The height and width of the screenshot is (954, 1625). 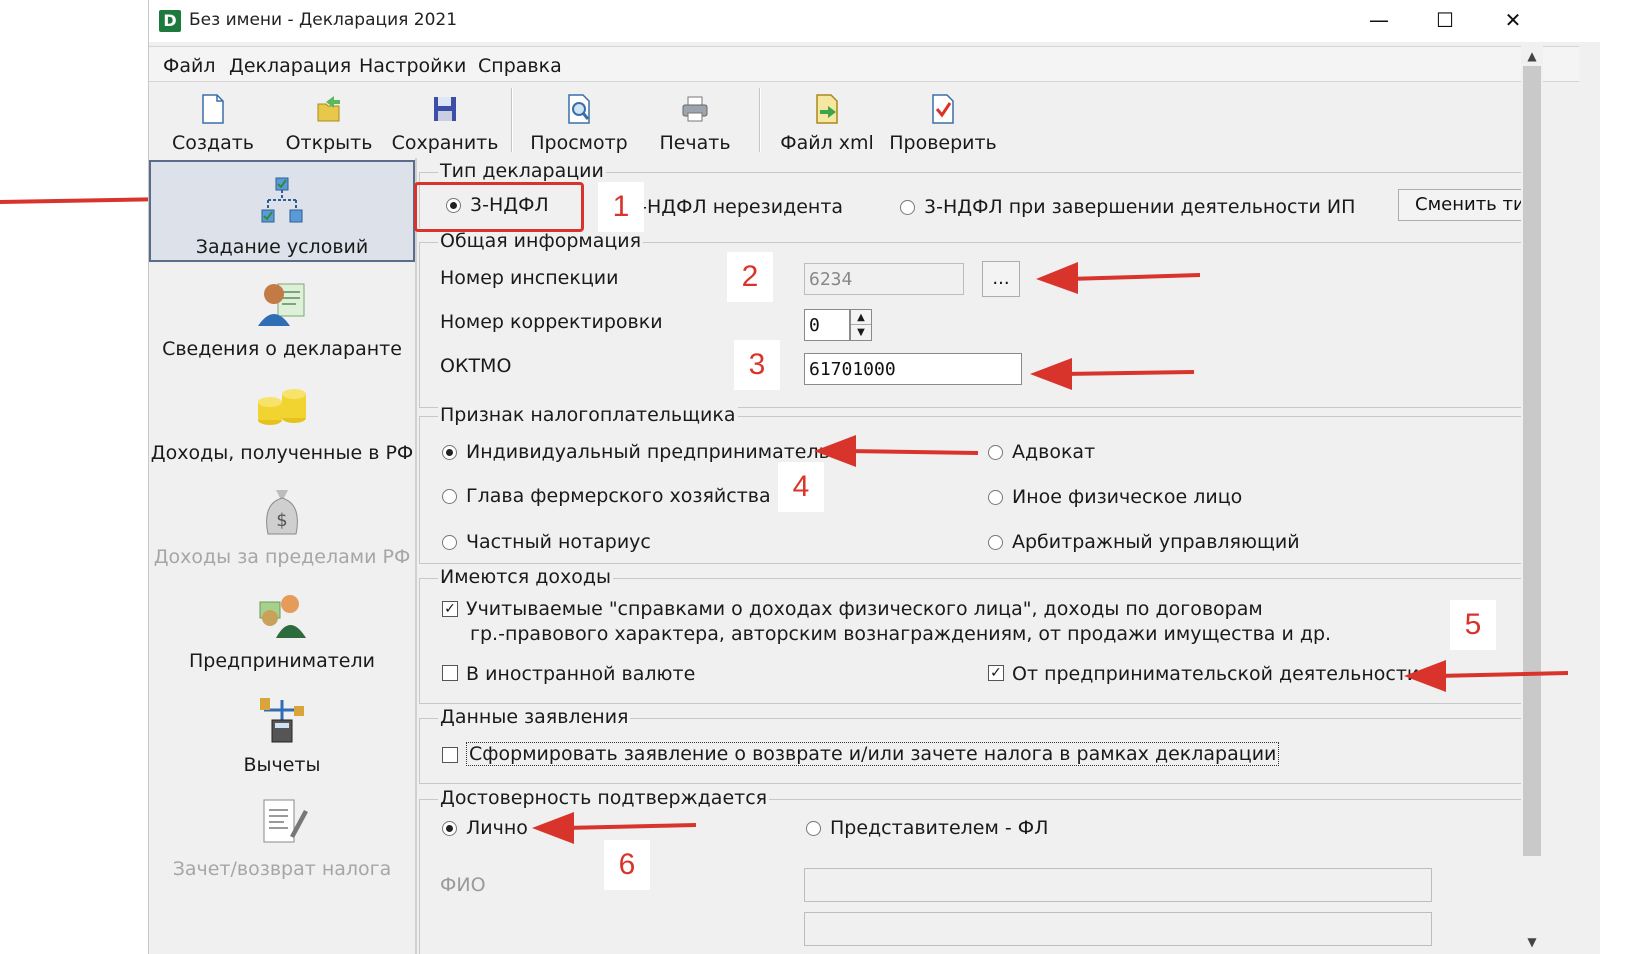 I want to click on nav-item-conditions: Задание условий, so click(x=282, y=211).